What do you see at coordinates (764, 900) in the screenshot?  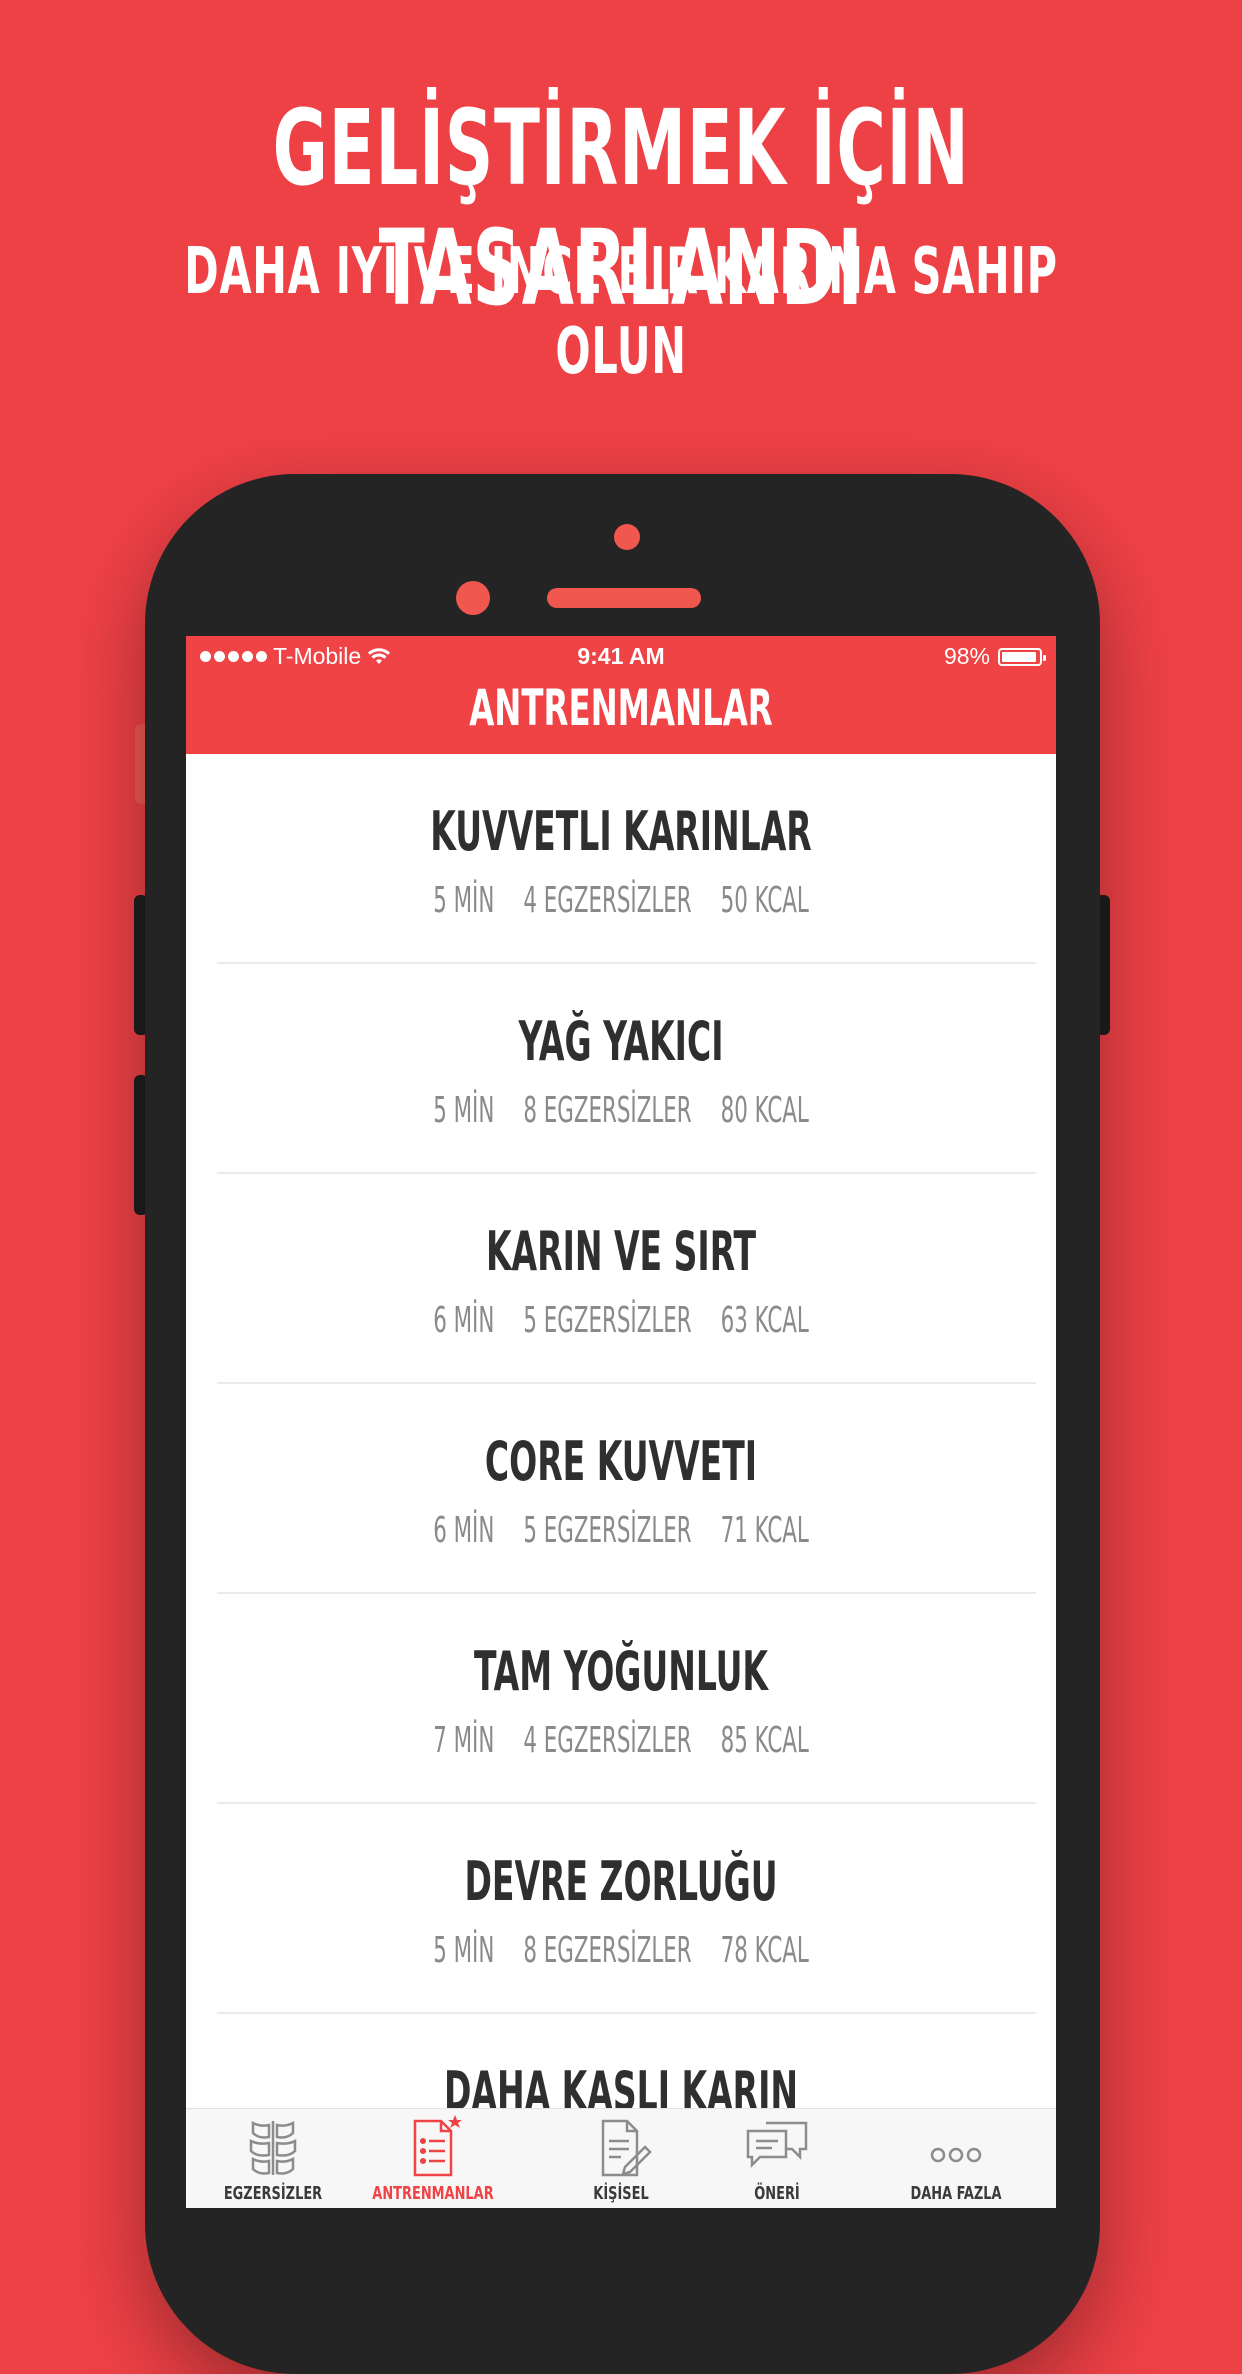 I see `workout-calories: 50 KCAL` at bounding box center [764, 900].